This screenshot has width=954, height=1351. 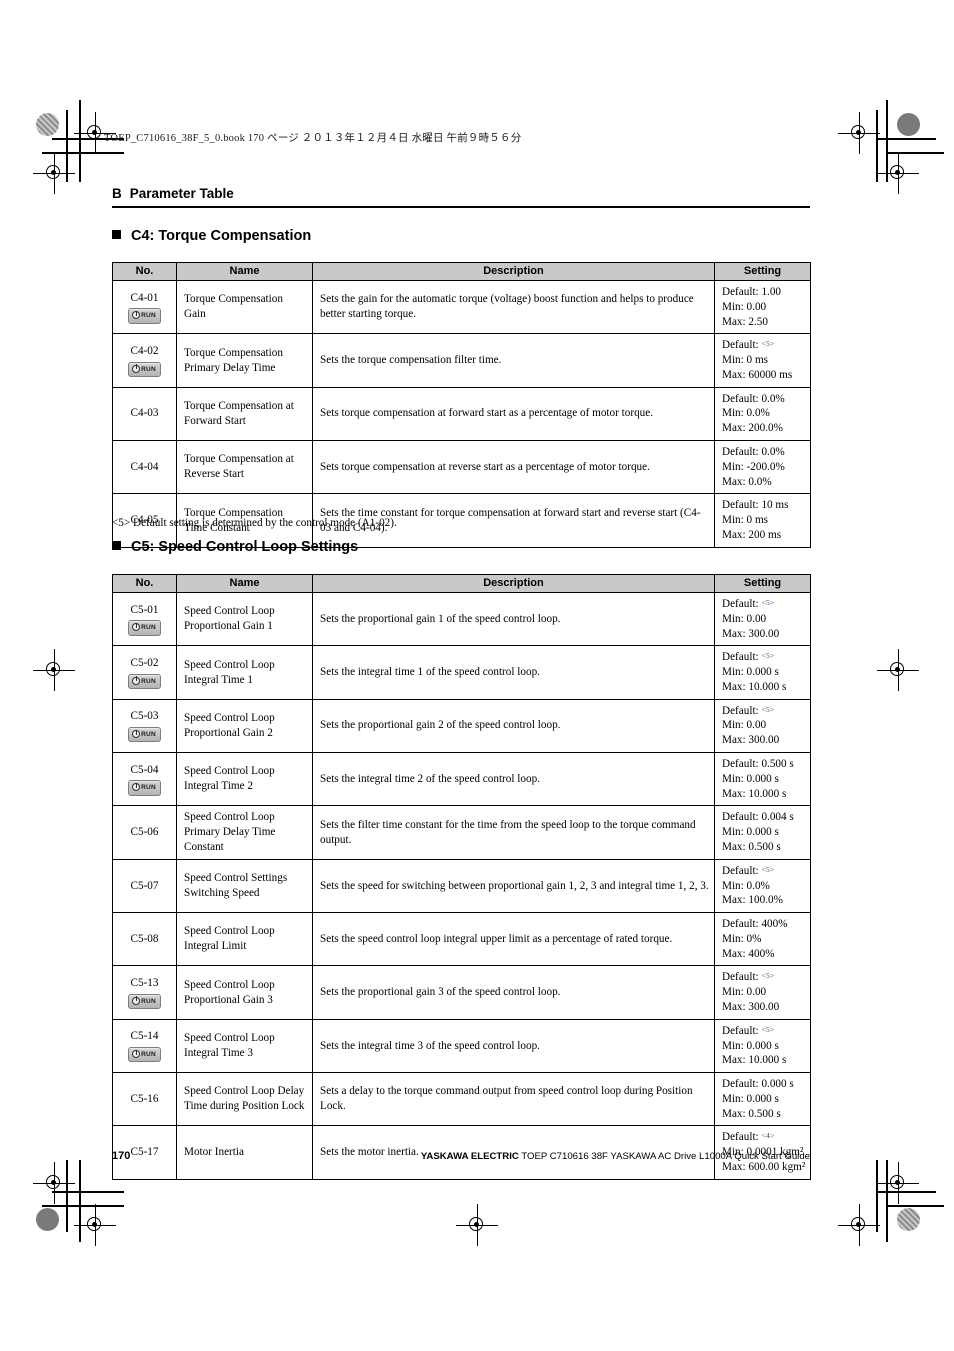 What do you see at coordinates (54, 1183) in the screenshot?
I see `registration-mark-left-lower` at bounding box center [54, 1183].